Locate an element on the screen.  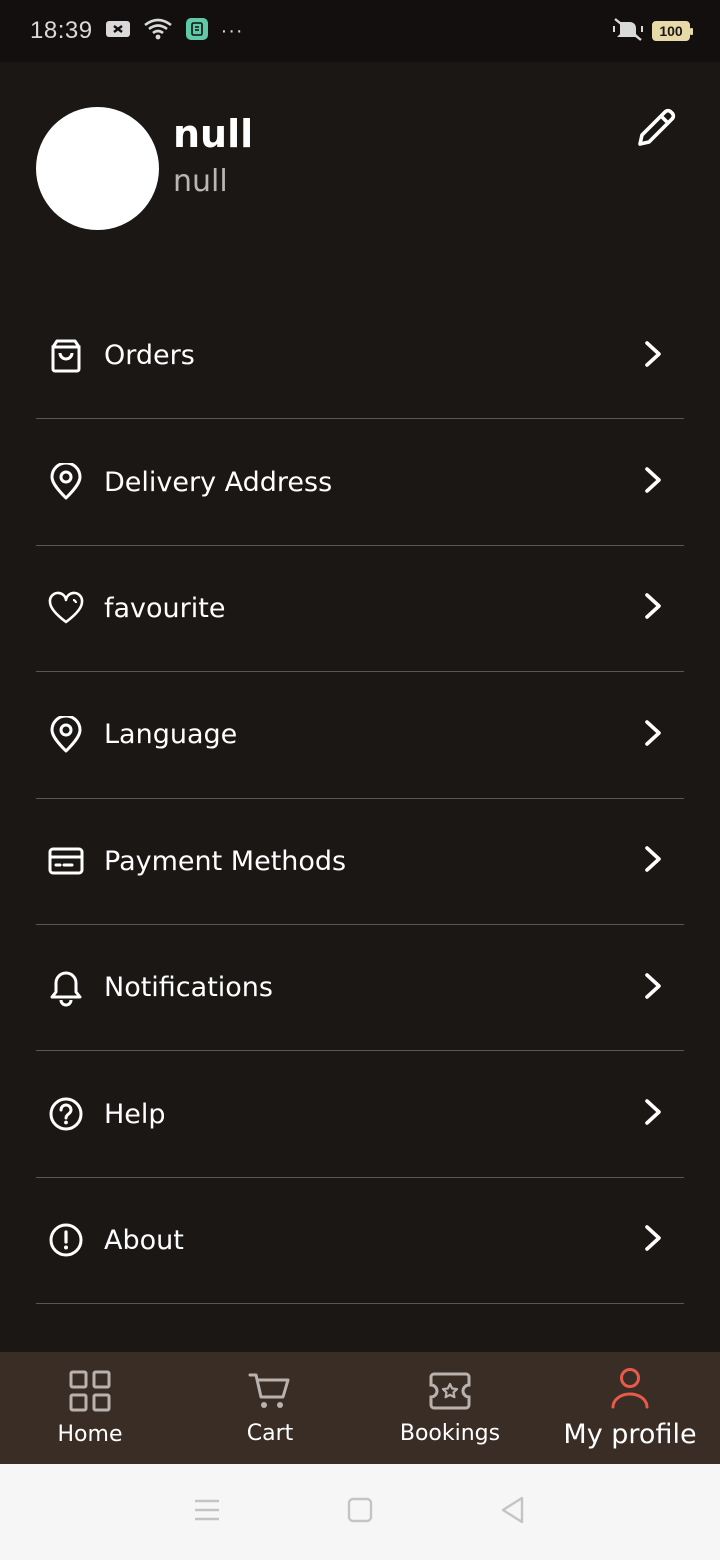
menu-item-notifications: Notifications is located at coordinates (360, 988).